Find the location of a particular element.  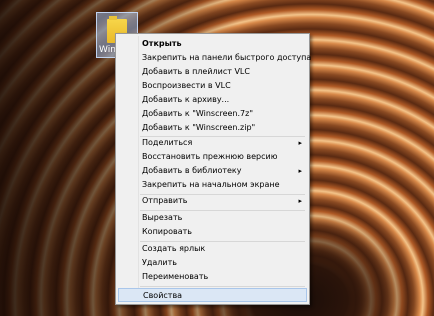

menu-item-send-to-label: Отправить is located at coordinates (165, 200).